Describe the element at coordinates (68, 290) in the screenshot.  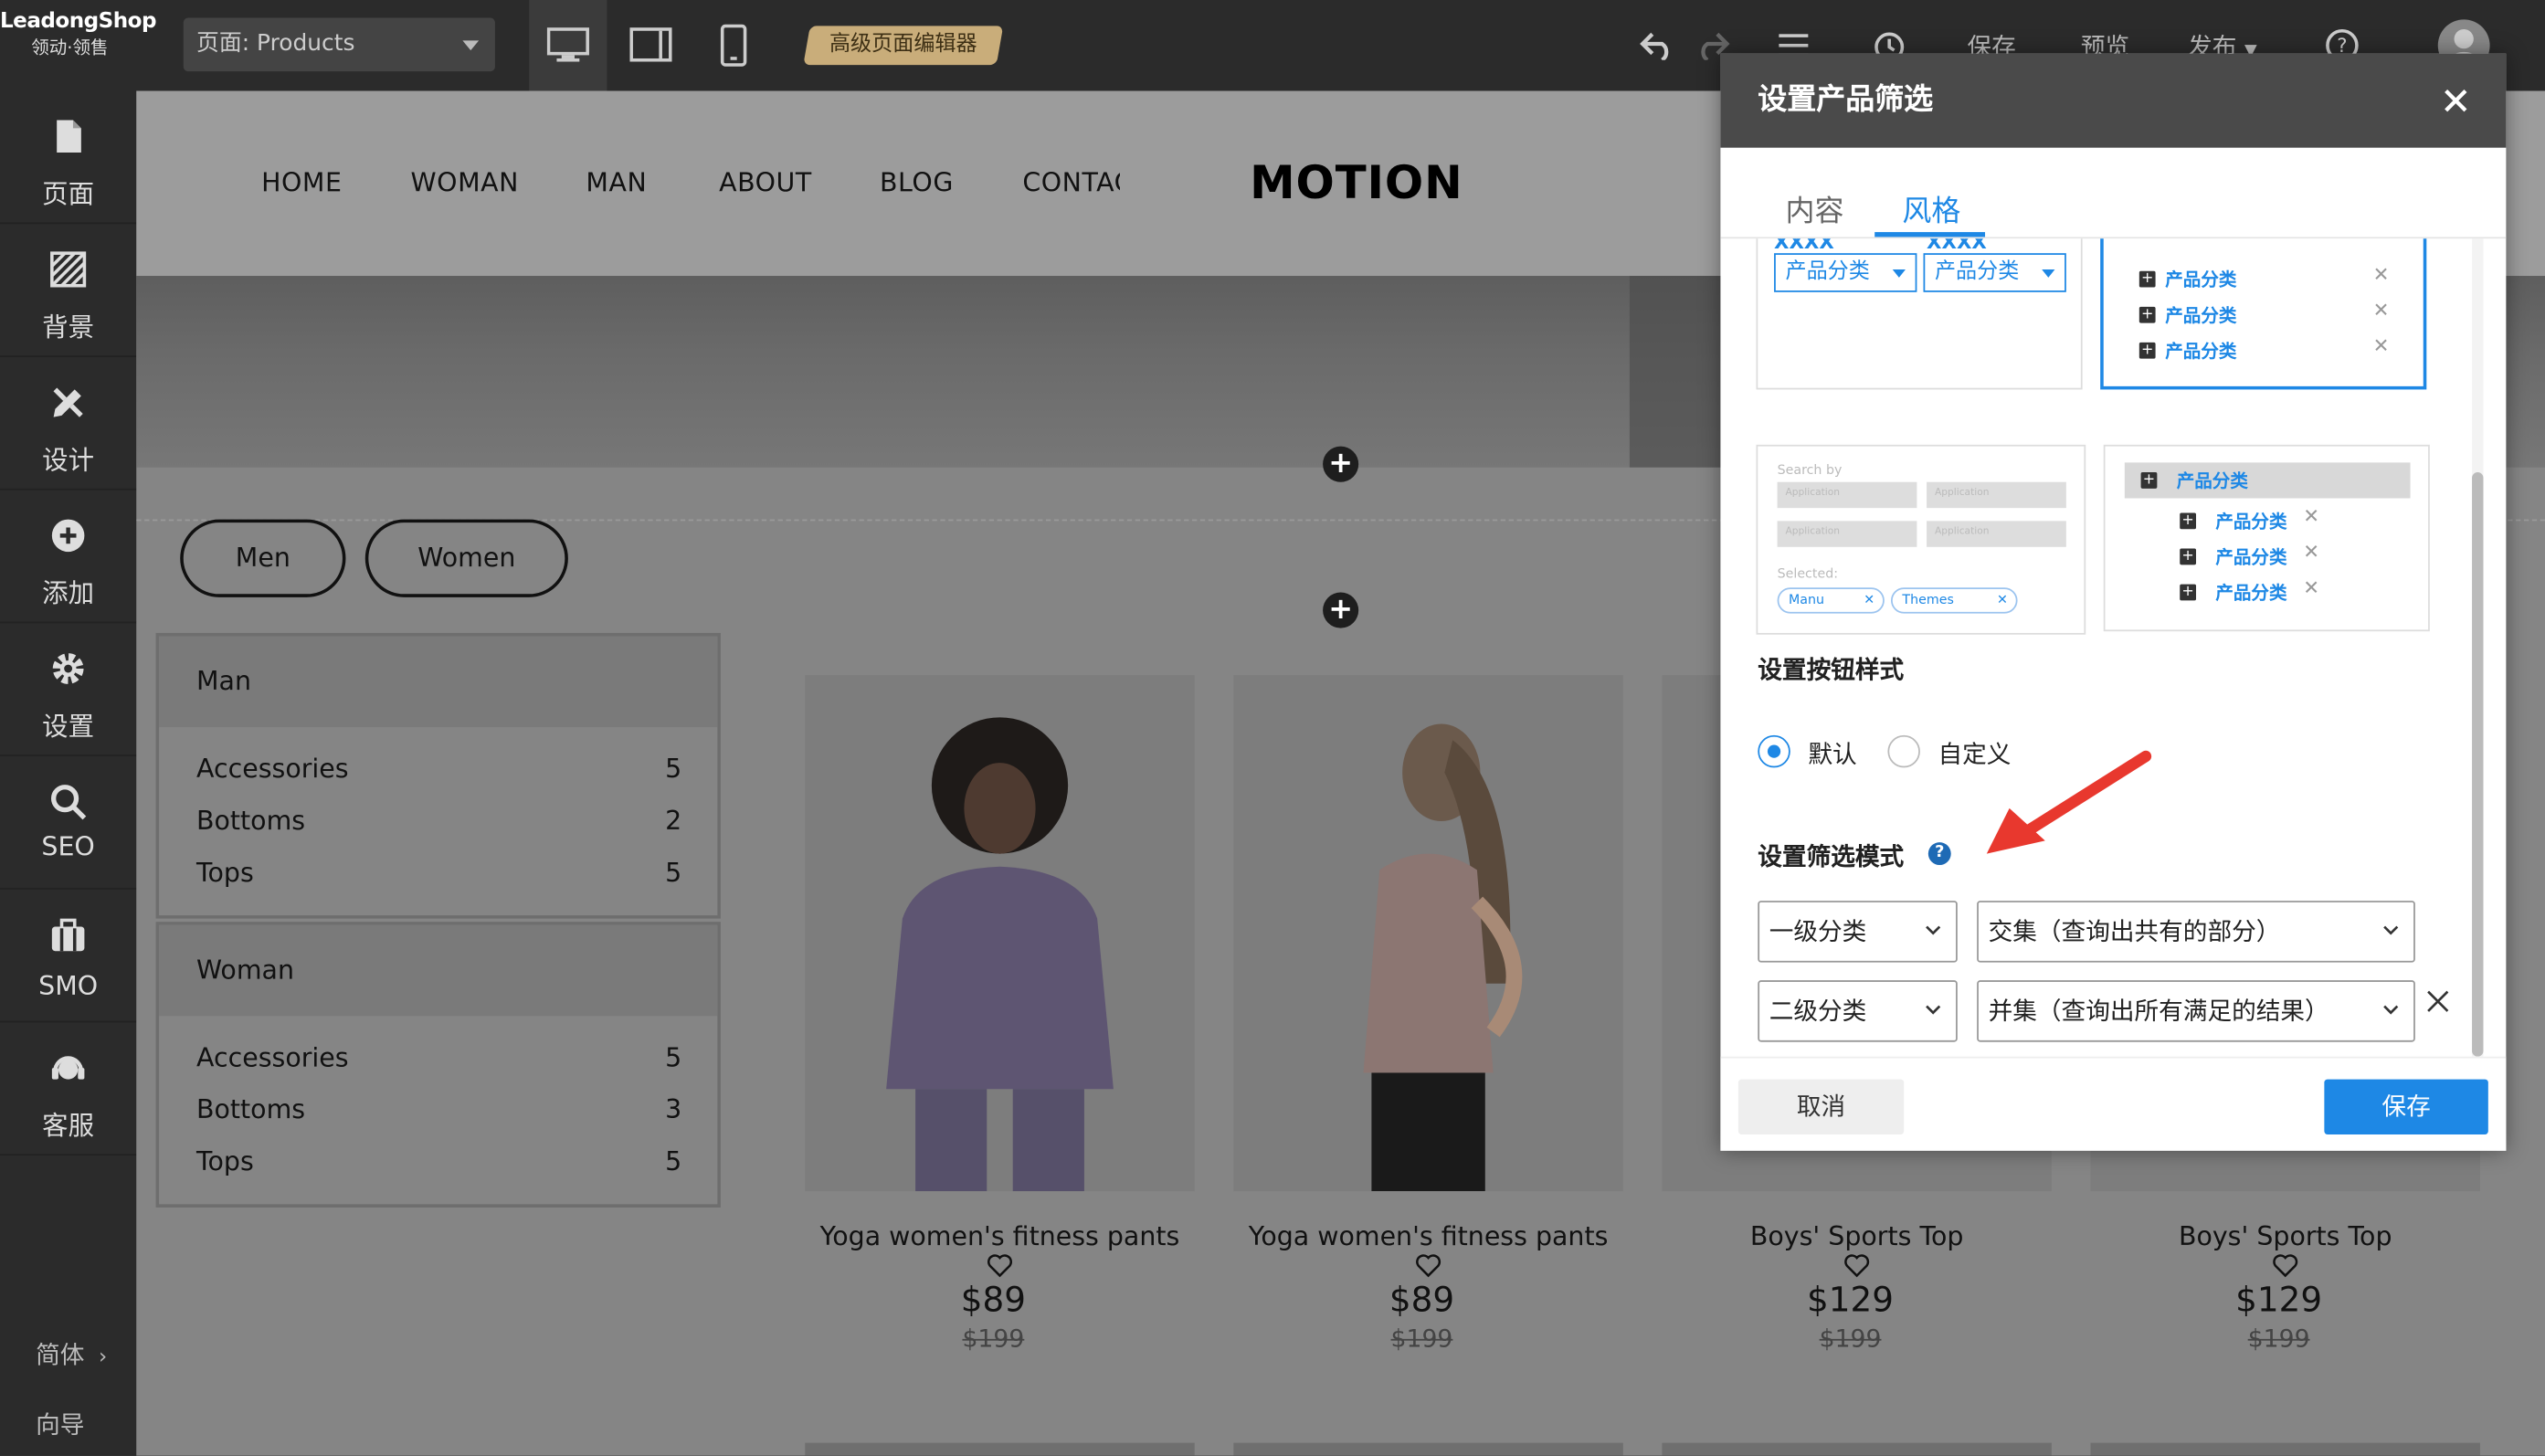
I see `sidebar-item-background: 背景` at that location.